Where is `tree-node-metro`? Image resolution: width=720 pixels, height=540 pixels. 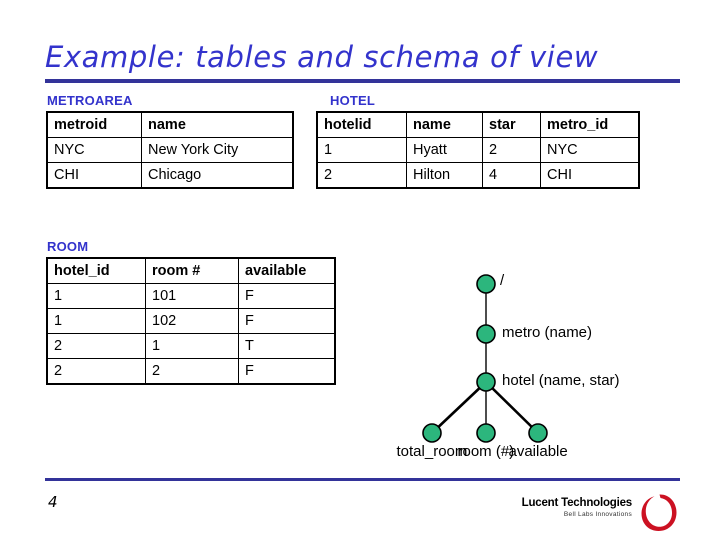 tree-node-metro is located at coordinates (486, 334).